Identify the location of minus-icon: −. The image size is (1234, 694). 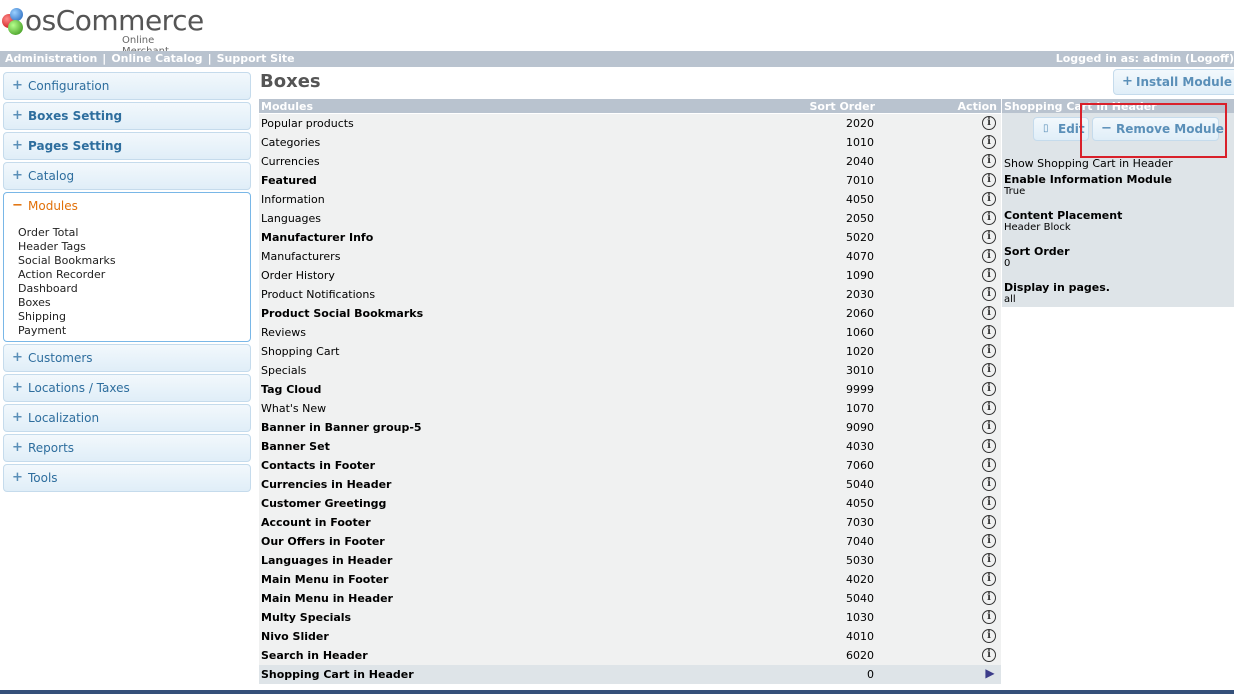
(17, 205).